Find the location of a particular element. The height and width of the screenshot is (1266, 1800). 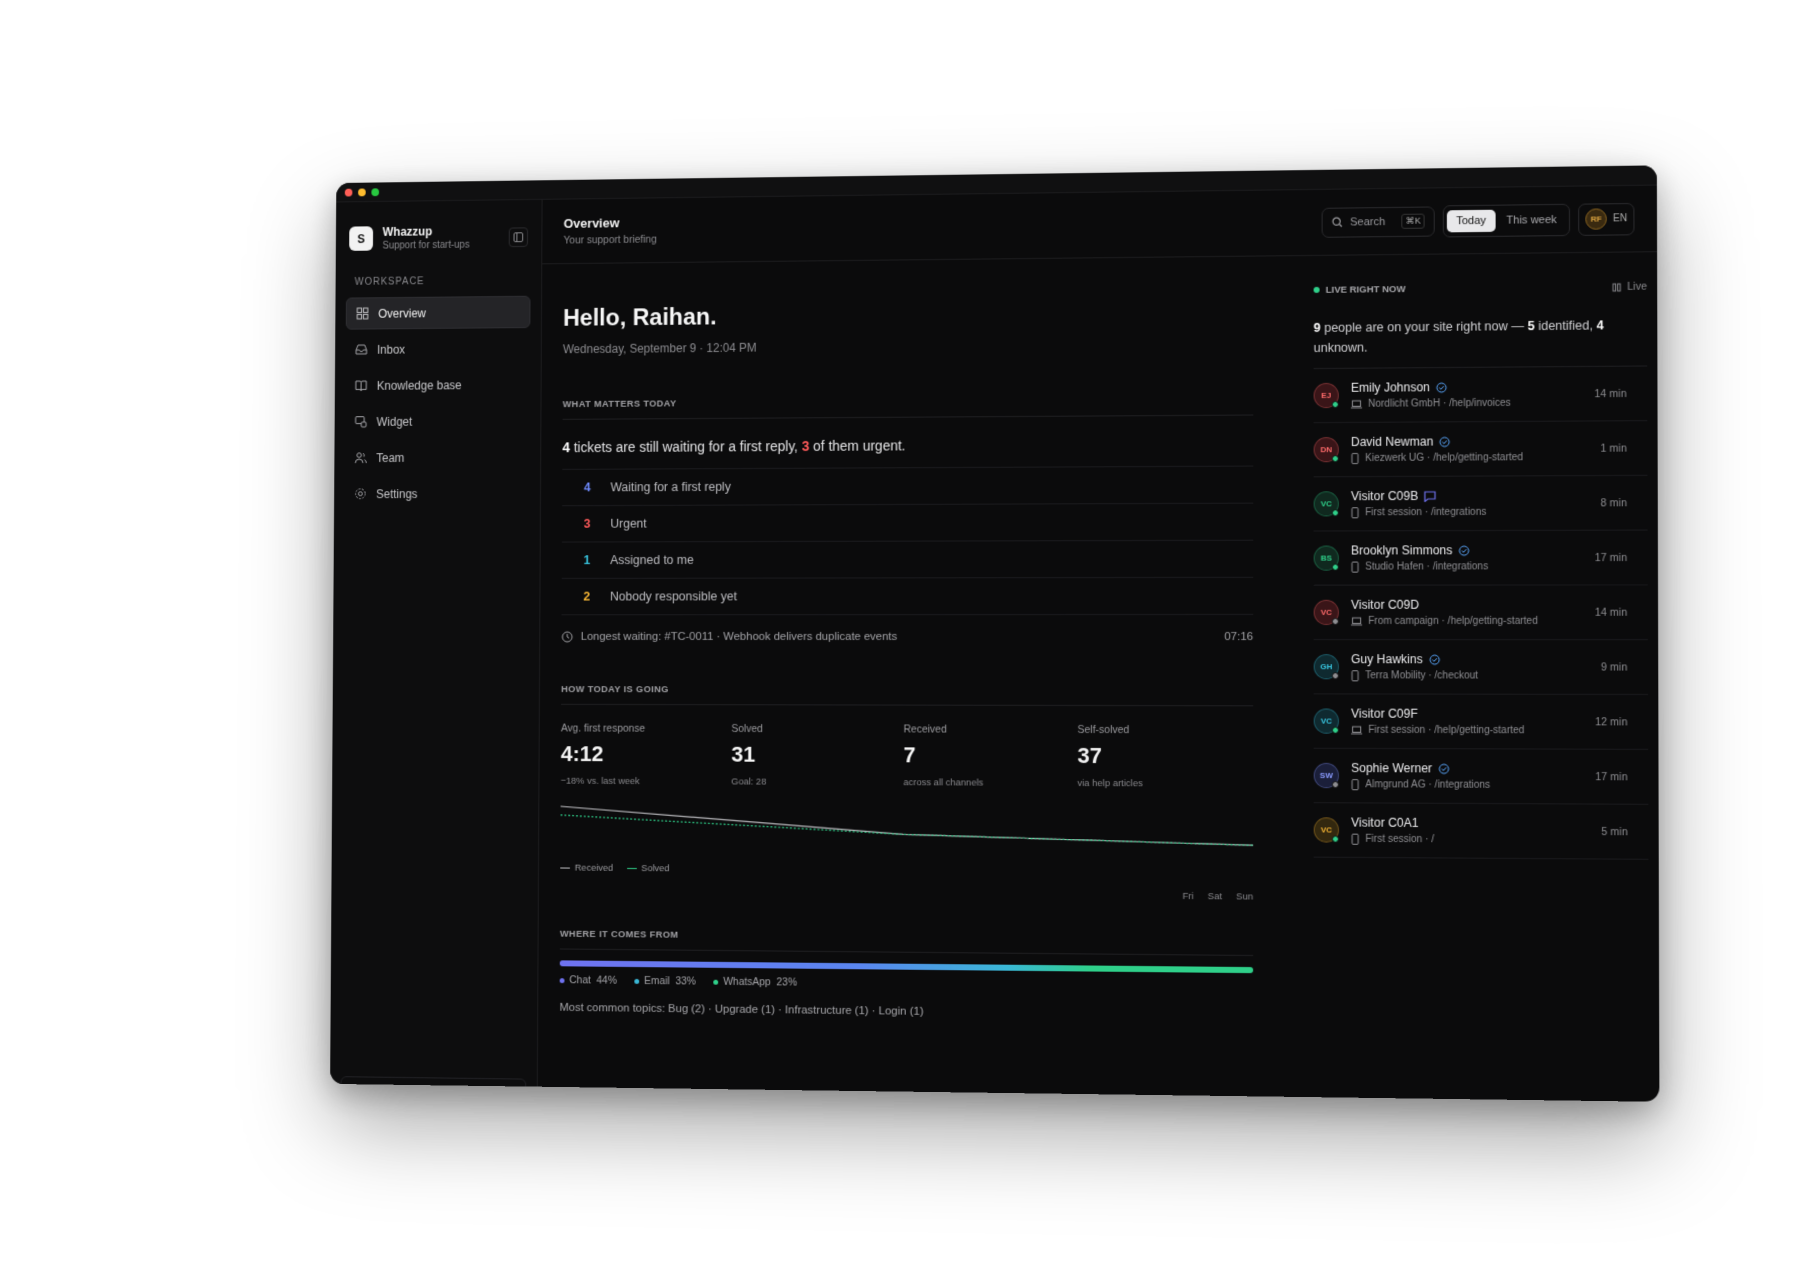

brand-tagline: Support for start-ups is located at coordinates (426, 245).